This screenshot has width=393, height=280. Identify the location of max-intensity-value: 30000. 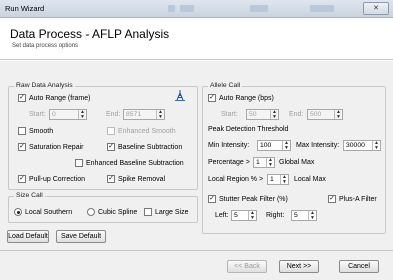
(355, 145).